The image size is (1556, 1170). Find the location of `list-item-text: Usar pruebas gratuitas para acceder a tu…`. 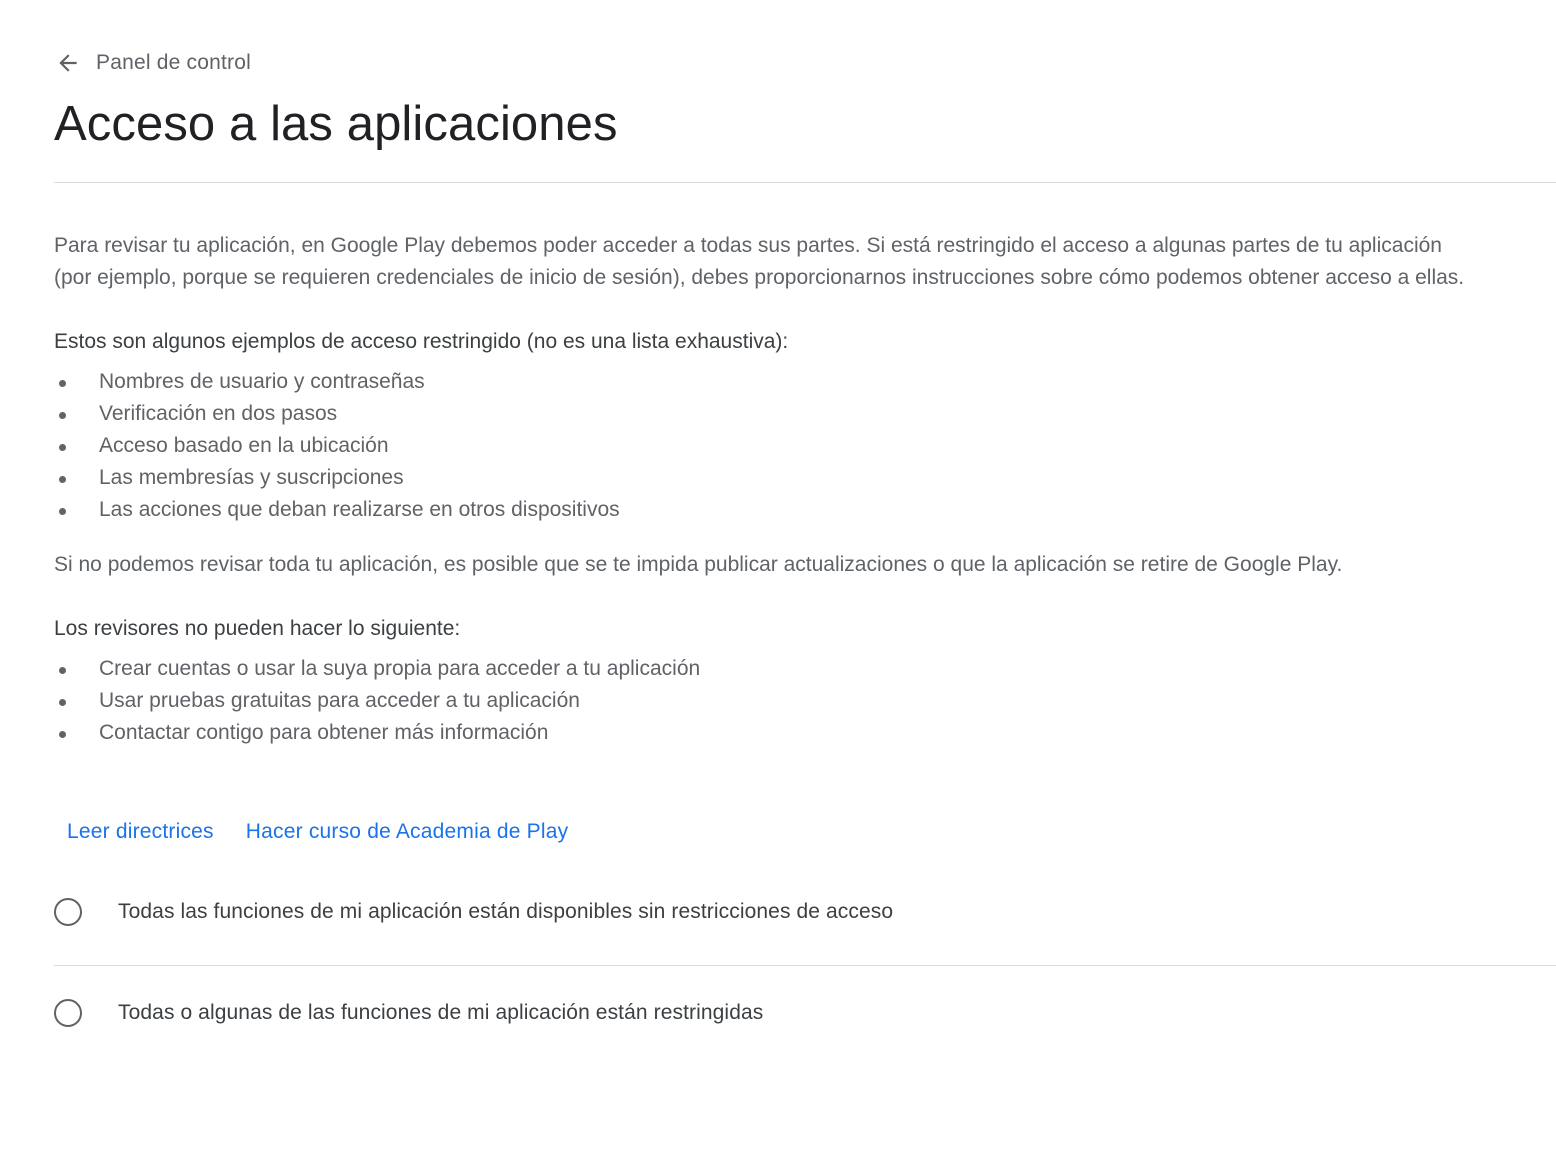

list-item-text: Usar pruebas gratuitas para acceder a tu… is located at coordinates (339, 700).